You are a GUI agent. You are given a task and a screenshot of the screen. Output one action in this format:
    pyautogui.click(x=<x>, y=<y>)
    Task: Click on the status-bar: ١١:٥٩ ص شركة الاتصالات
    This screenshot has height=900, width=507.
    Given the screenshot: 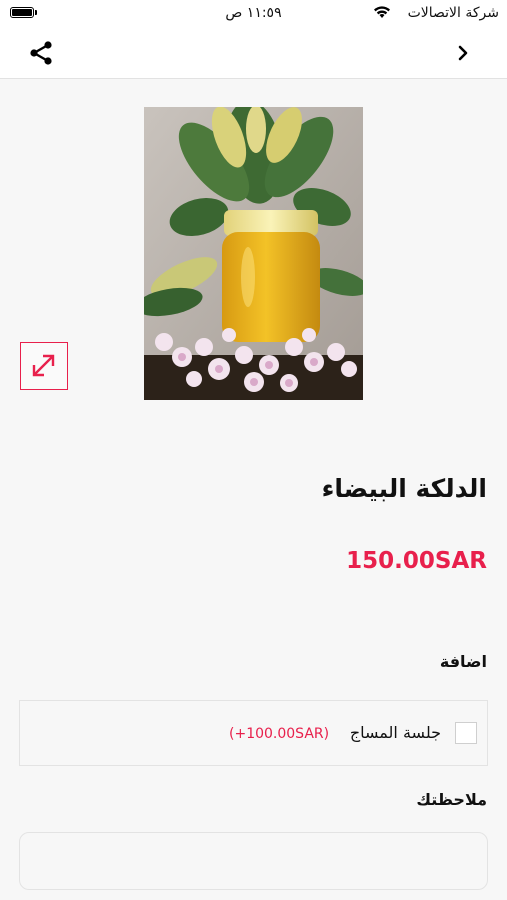 What is the action you would take?
    pyautogui.click(x=253, y=14)
    